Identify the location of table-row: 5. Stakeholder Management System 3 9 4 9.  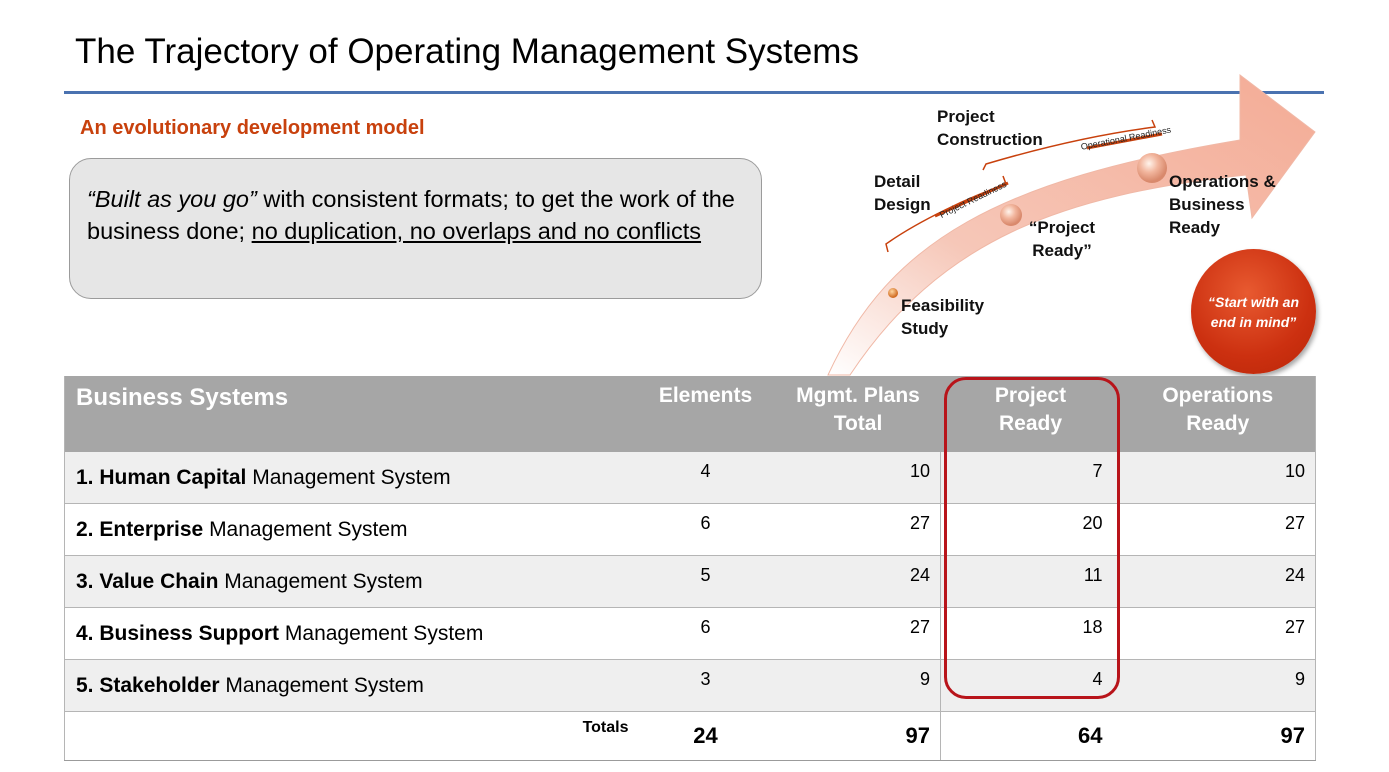
(690, 685).